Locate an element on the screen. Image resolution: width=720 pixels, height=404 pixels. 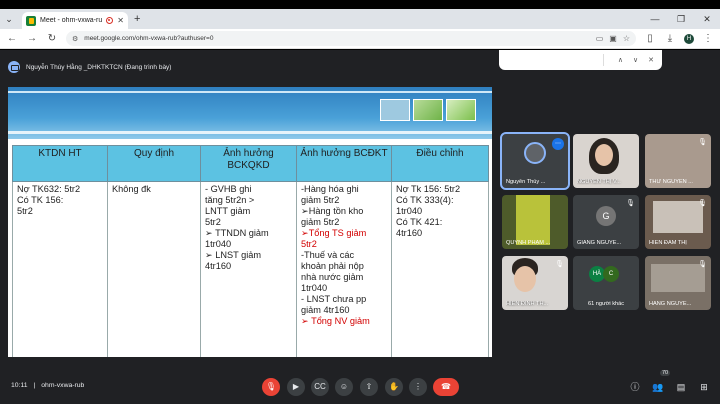
emoji-icon: ☺ is located at coordinates (344, 387).